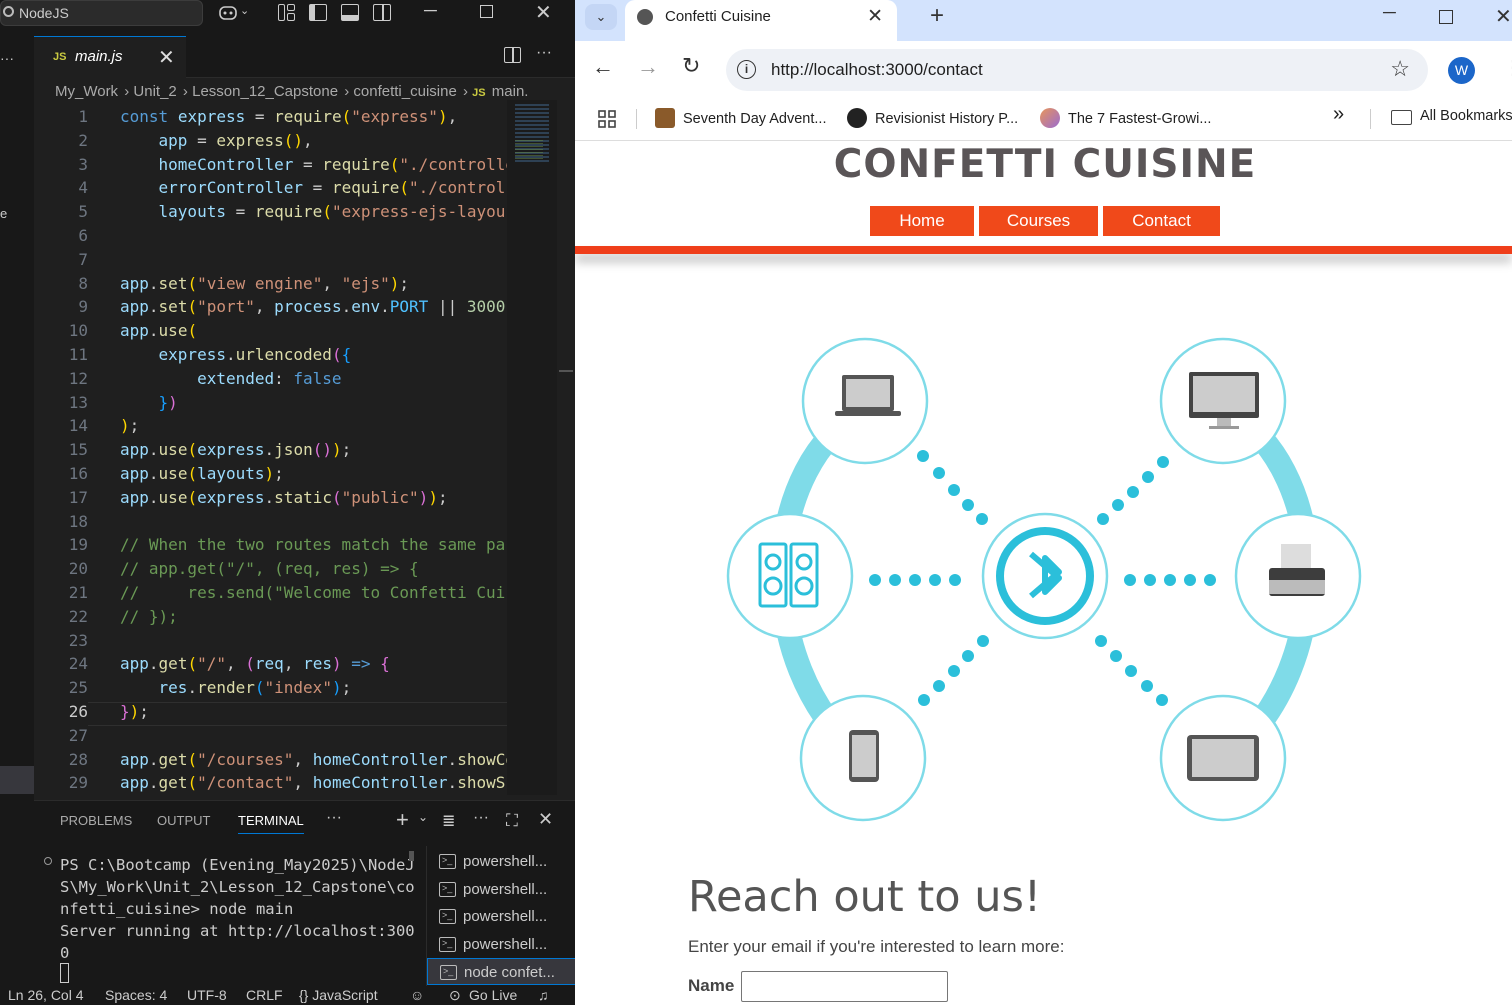 The height and width of the screenshot is (1005, 1512). What do you see at coordinates (1038, 221) in the screenshot?
I see `nav-courses-link: Courses` at bounding box center [1038, 221].